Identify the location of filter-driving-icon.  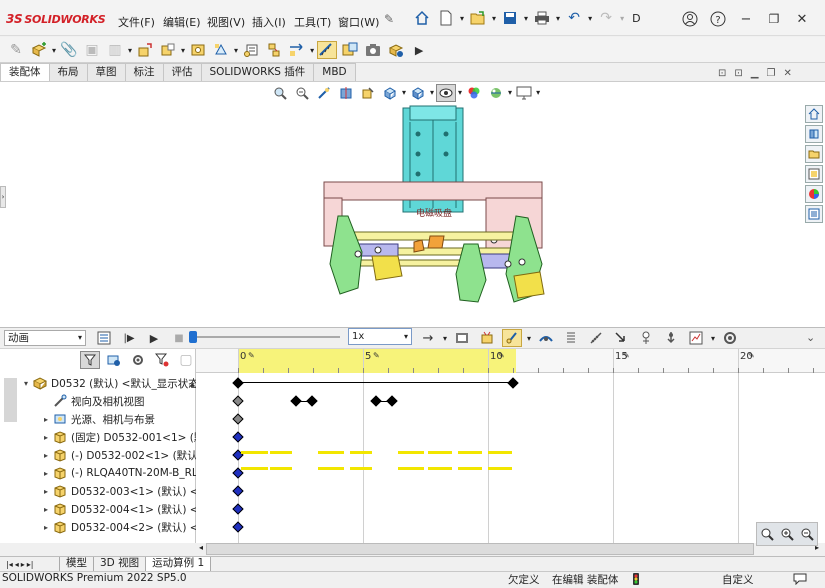
(114, 360).